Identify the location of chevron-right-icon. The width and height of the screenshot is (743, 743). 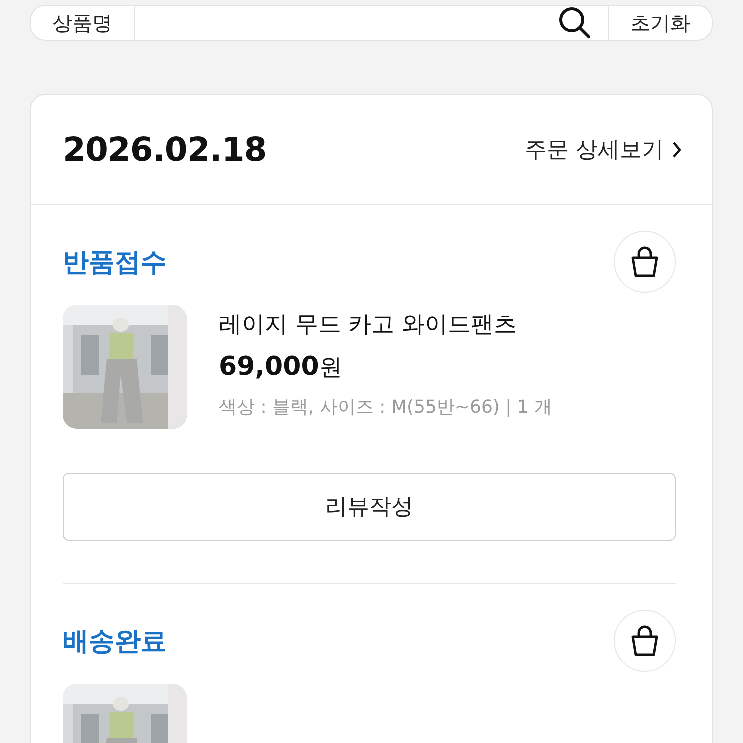
(677, 149).